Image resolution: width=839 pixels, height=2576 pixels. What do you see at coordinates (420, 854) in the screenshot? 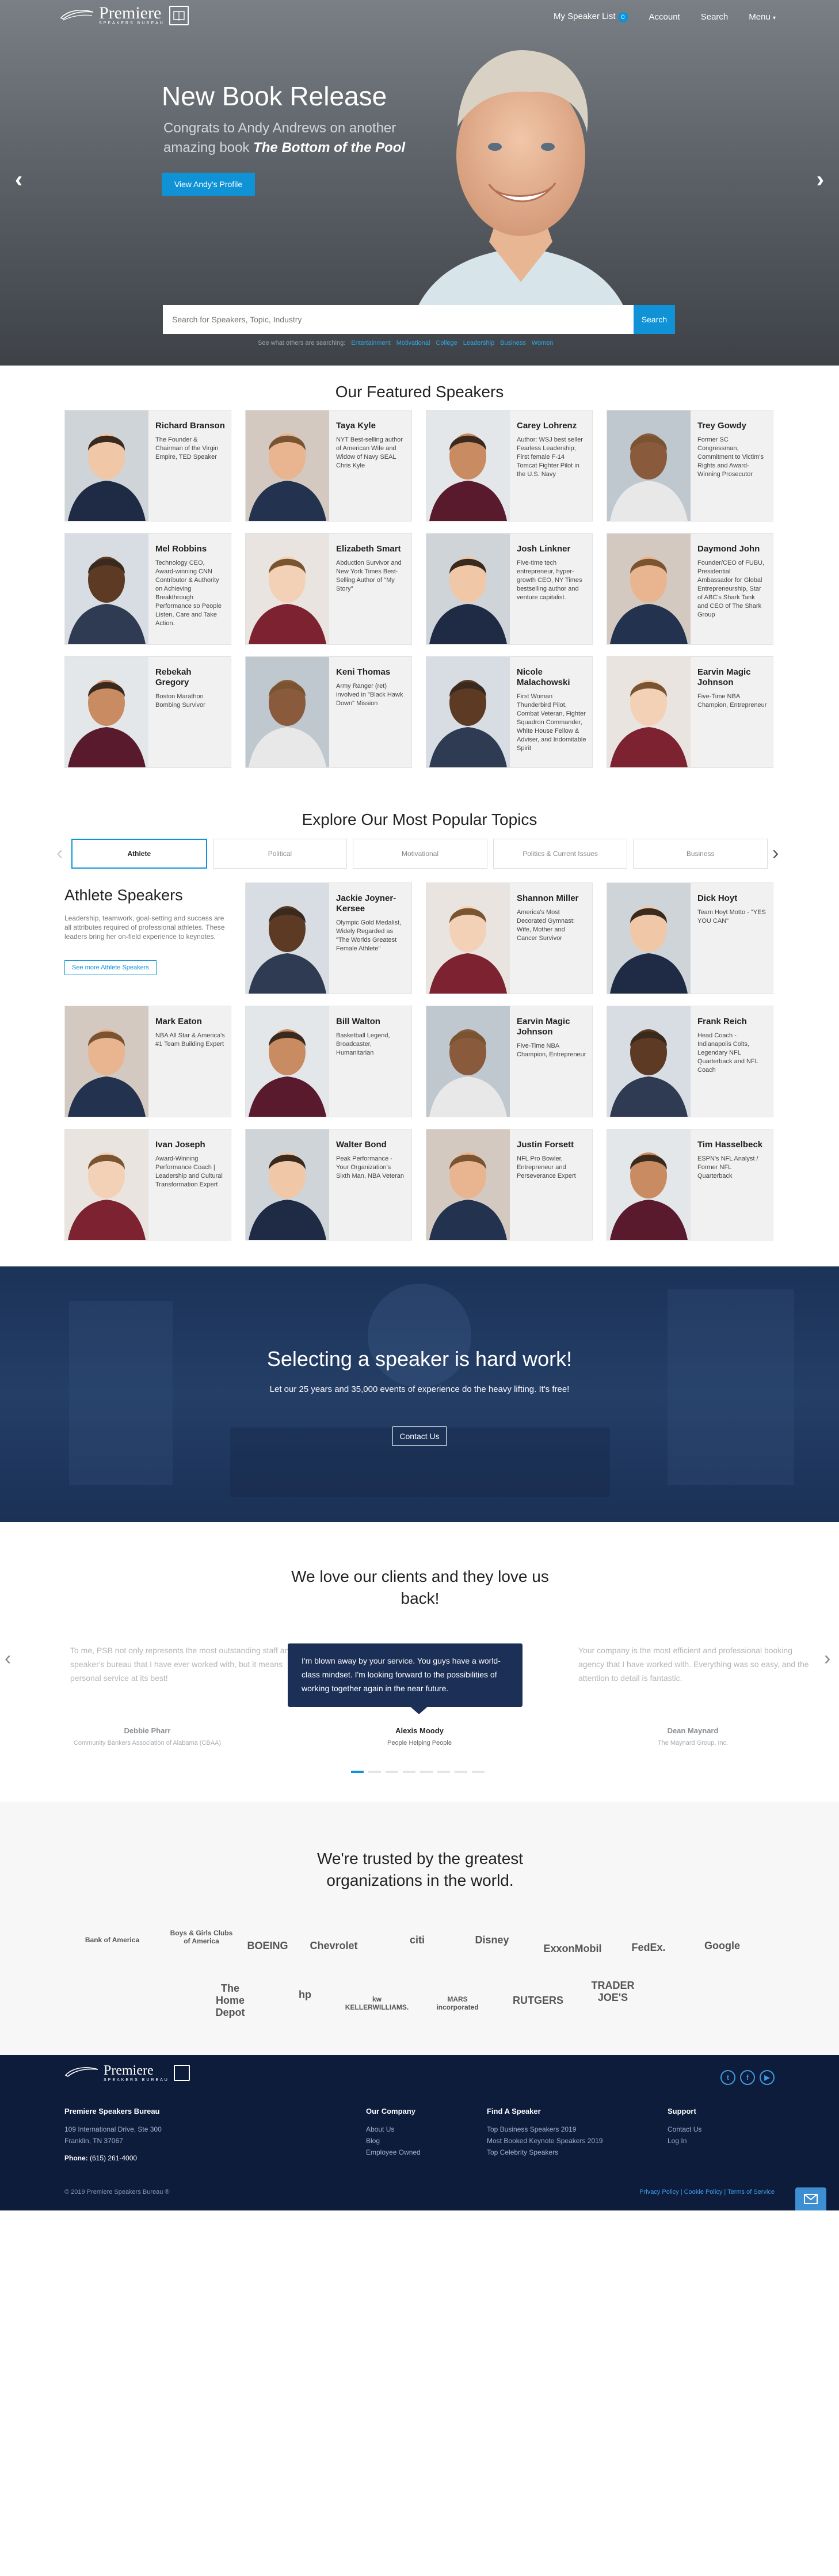
I see `tab-motivational: Motivational` at bounding box center [420, 854].